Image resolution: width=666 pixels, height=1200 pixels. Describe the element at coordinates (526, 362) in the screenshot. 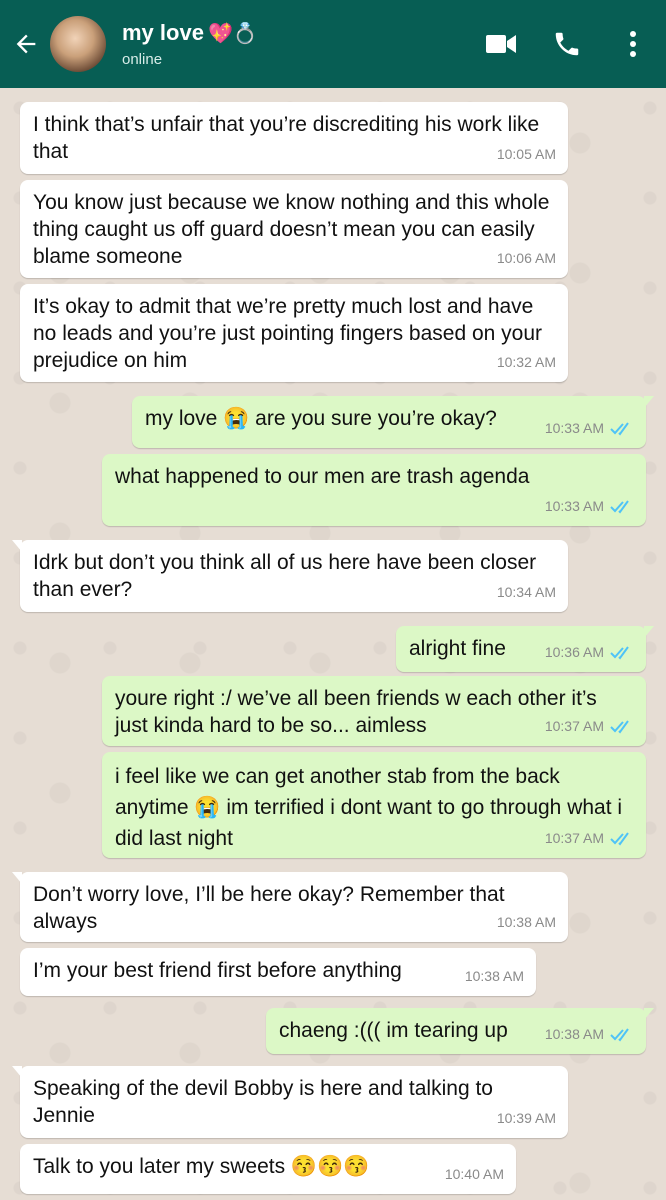

I see `message-time: 10:32 AM` at that location.